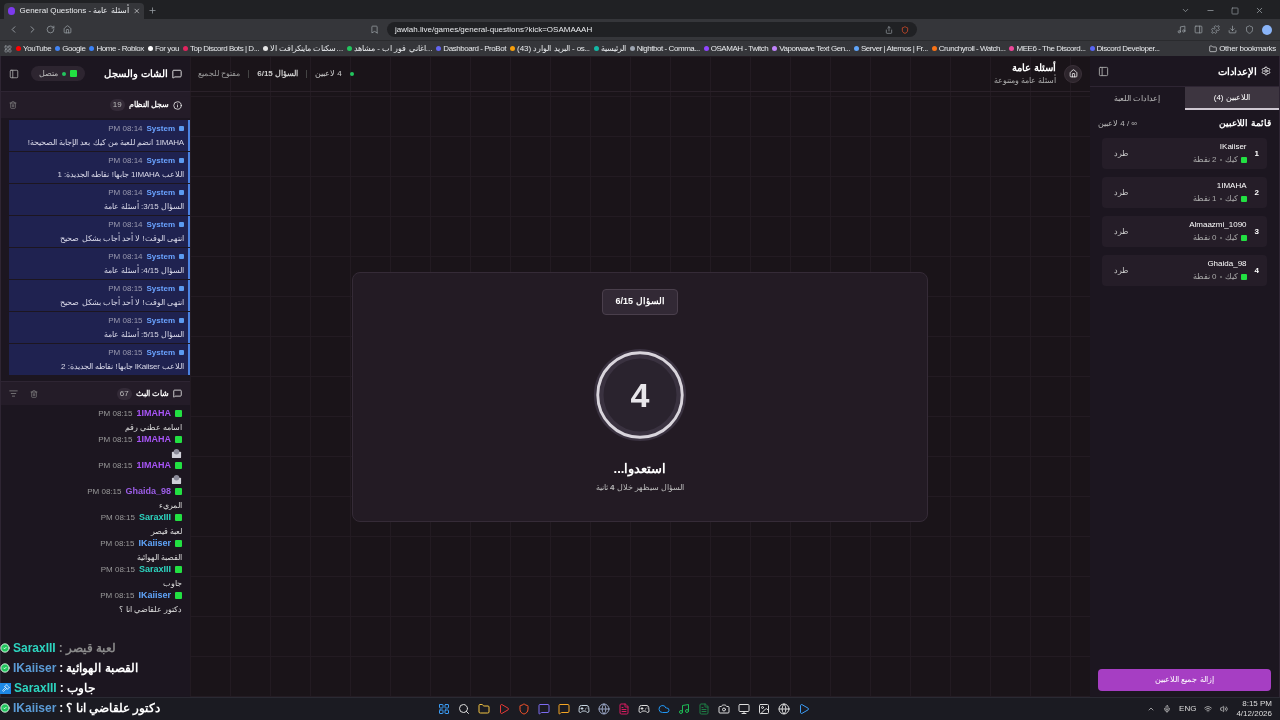 The width and height of the screenshot is (1280, 720). Describe the element at coordinates (177, 73) in the screenshot. I see `chat-icon` at that location.